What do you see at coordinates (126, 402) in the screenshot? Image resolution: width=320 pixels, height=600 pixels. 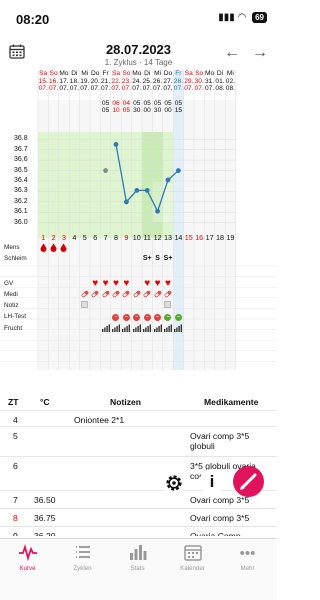 I see `col-notes: Notizen` at bounding box center [126, 402].